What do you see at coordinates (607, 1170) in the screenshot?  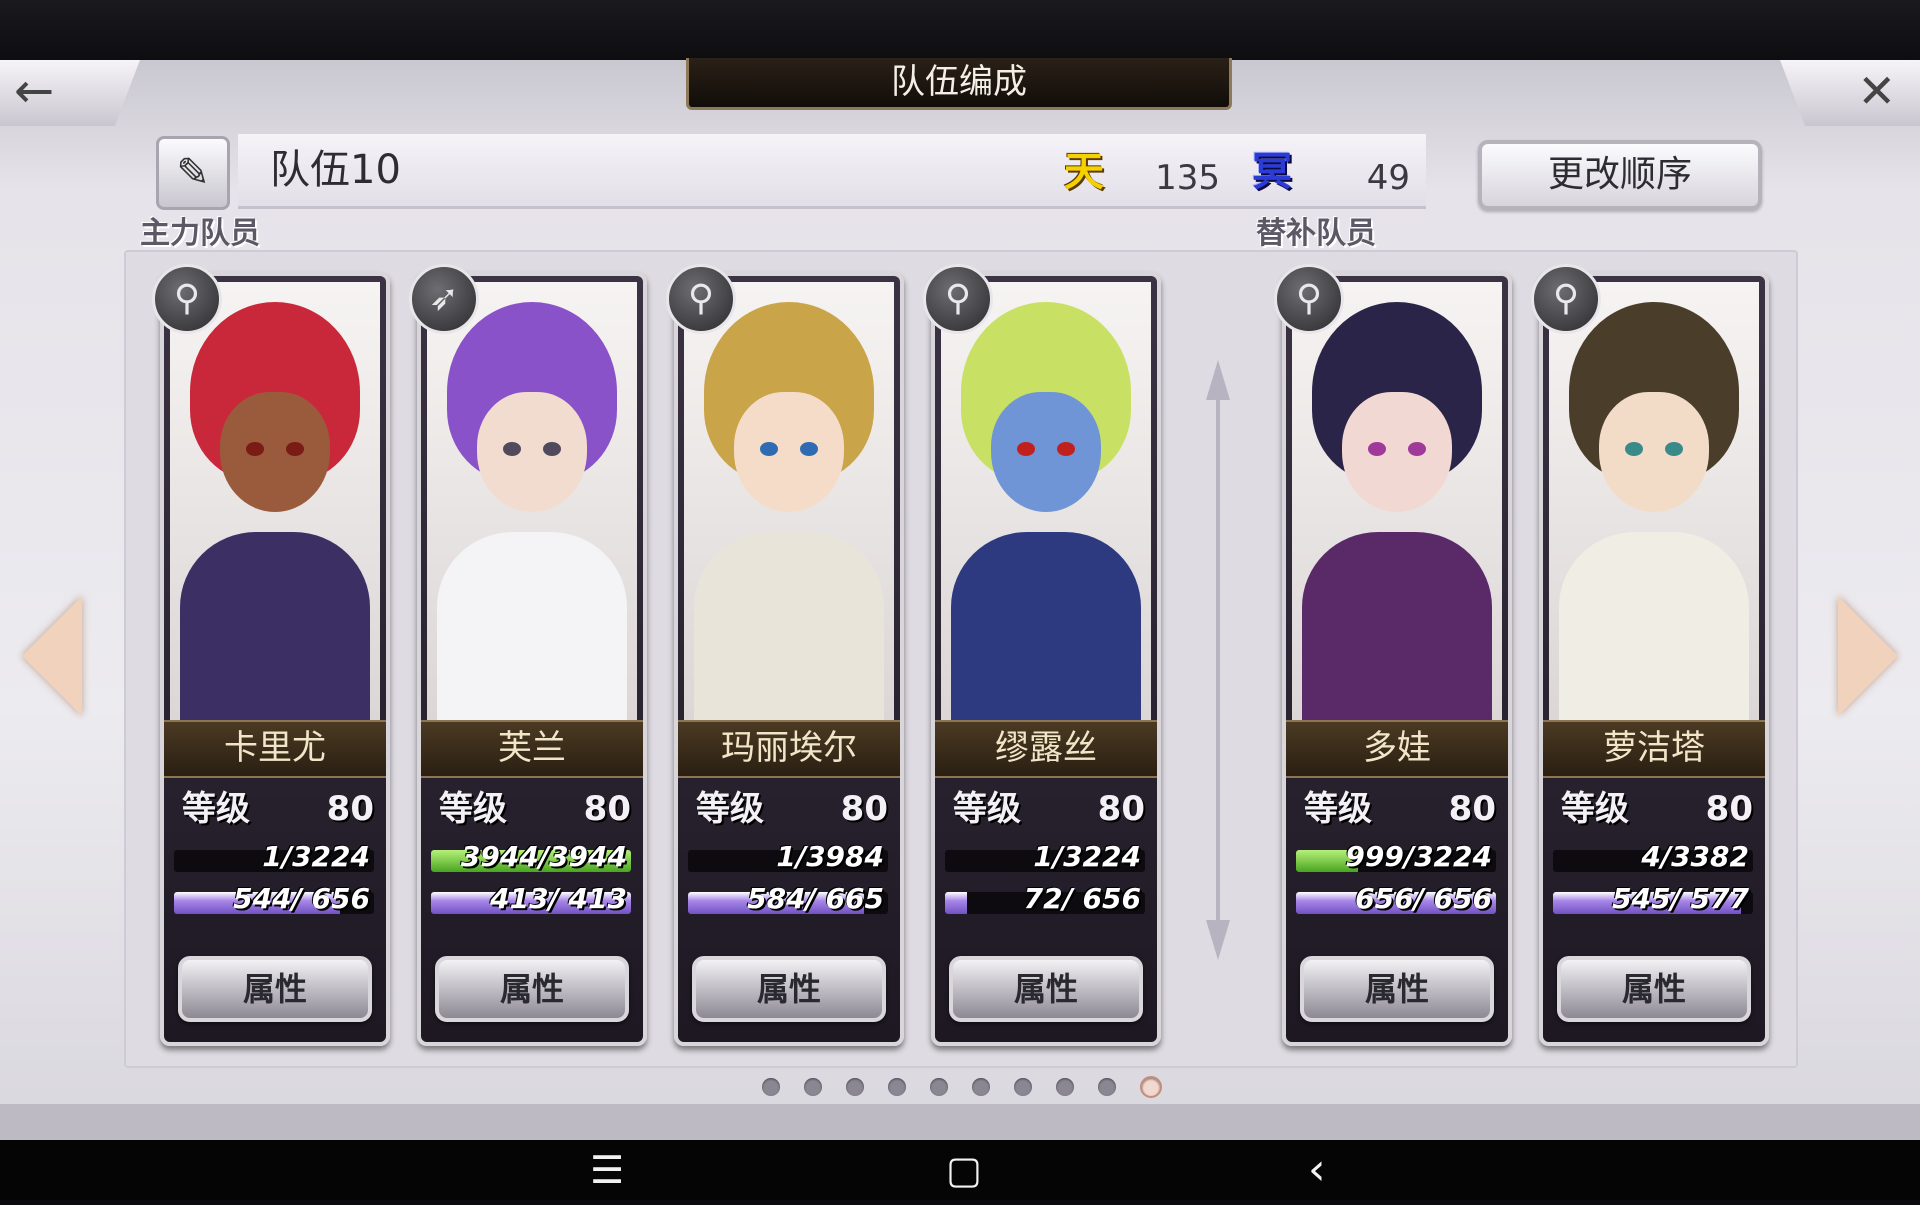 I see `menu-icon: ☰` at bounding box center [607, 1170].